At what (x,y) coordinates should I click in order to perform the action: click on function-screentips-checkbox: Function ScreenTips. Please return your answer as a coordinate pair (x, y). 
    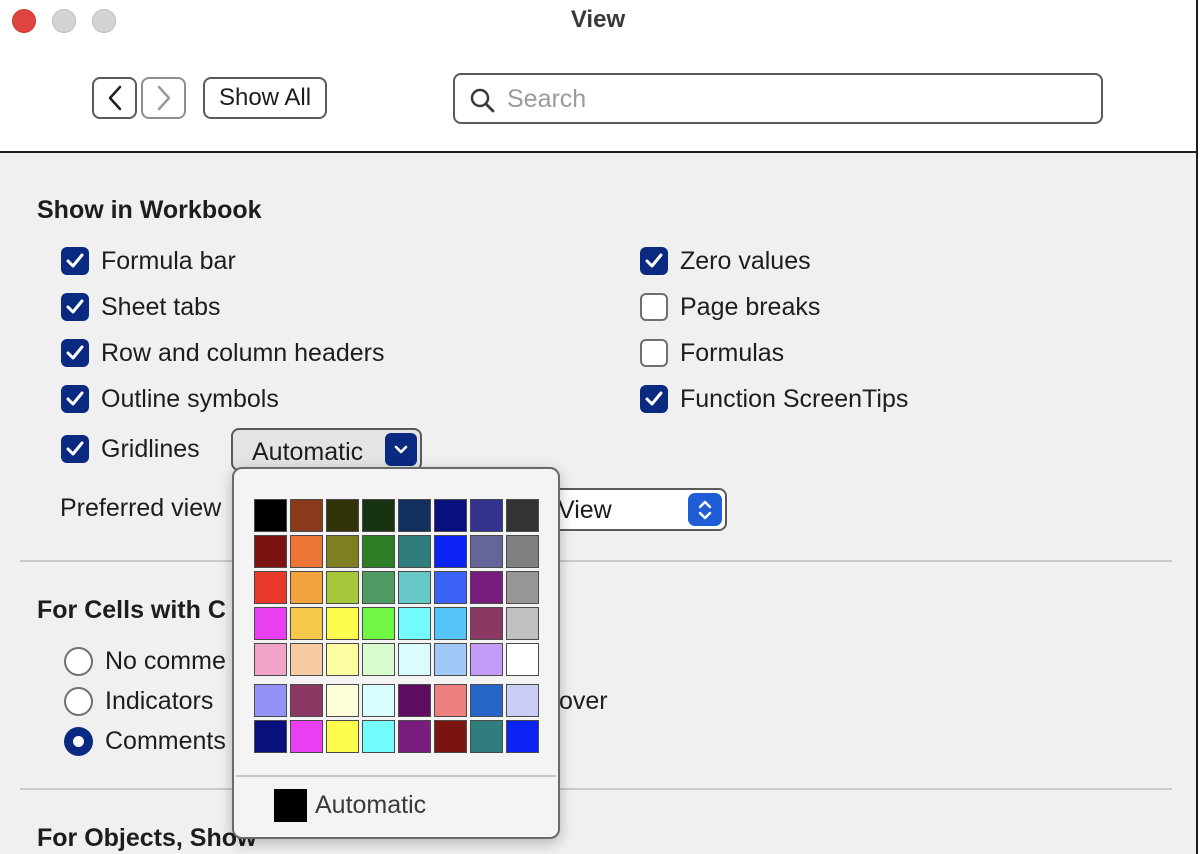
    Looking at the image, I should click on (774, 399).